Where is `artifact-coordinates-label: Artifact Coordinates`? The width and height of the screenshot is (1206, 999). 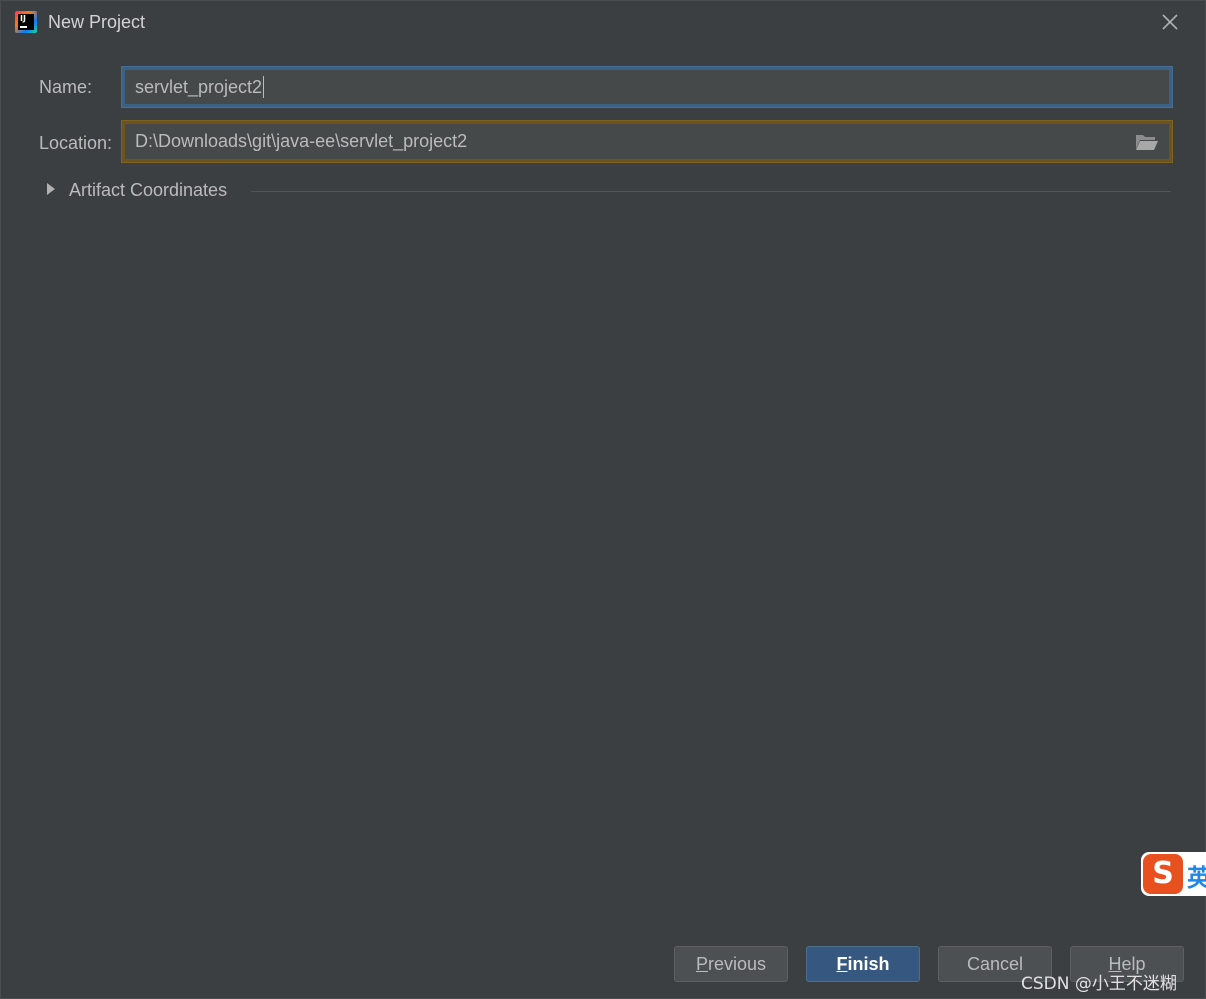 artifact-coordinates-label: Artifact Coordinates is located at coordinates (148, 190).